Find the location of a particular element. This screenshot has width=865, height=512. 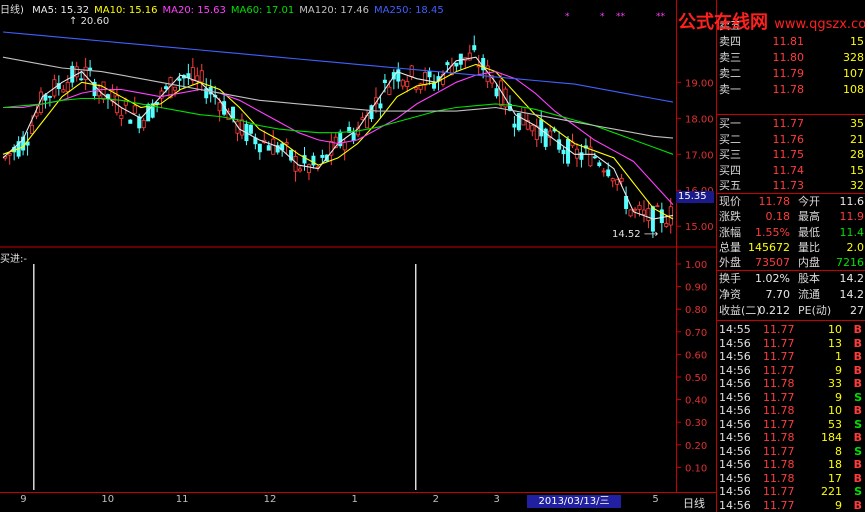

stat-value: 11.9 is located at coordinates (852, 217).